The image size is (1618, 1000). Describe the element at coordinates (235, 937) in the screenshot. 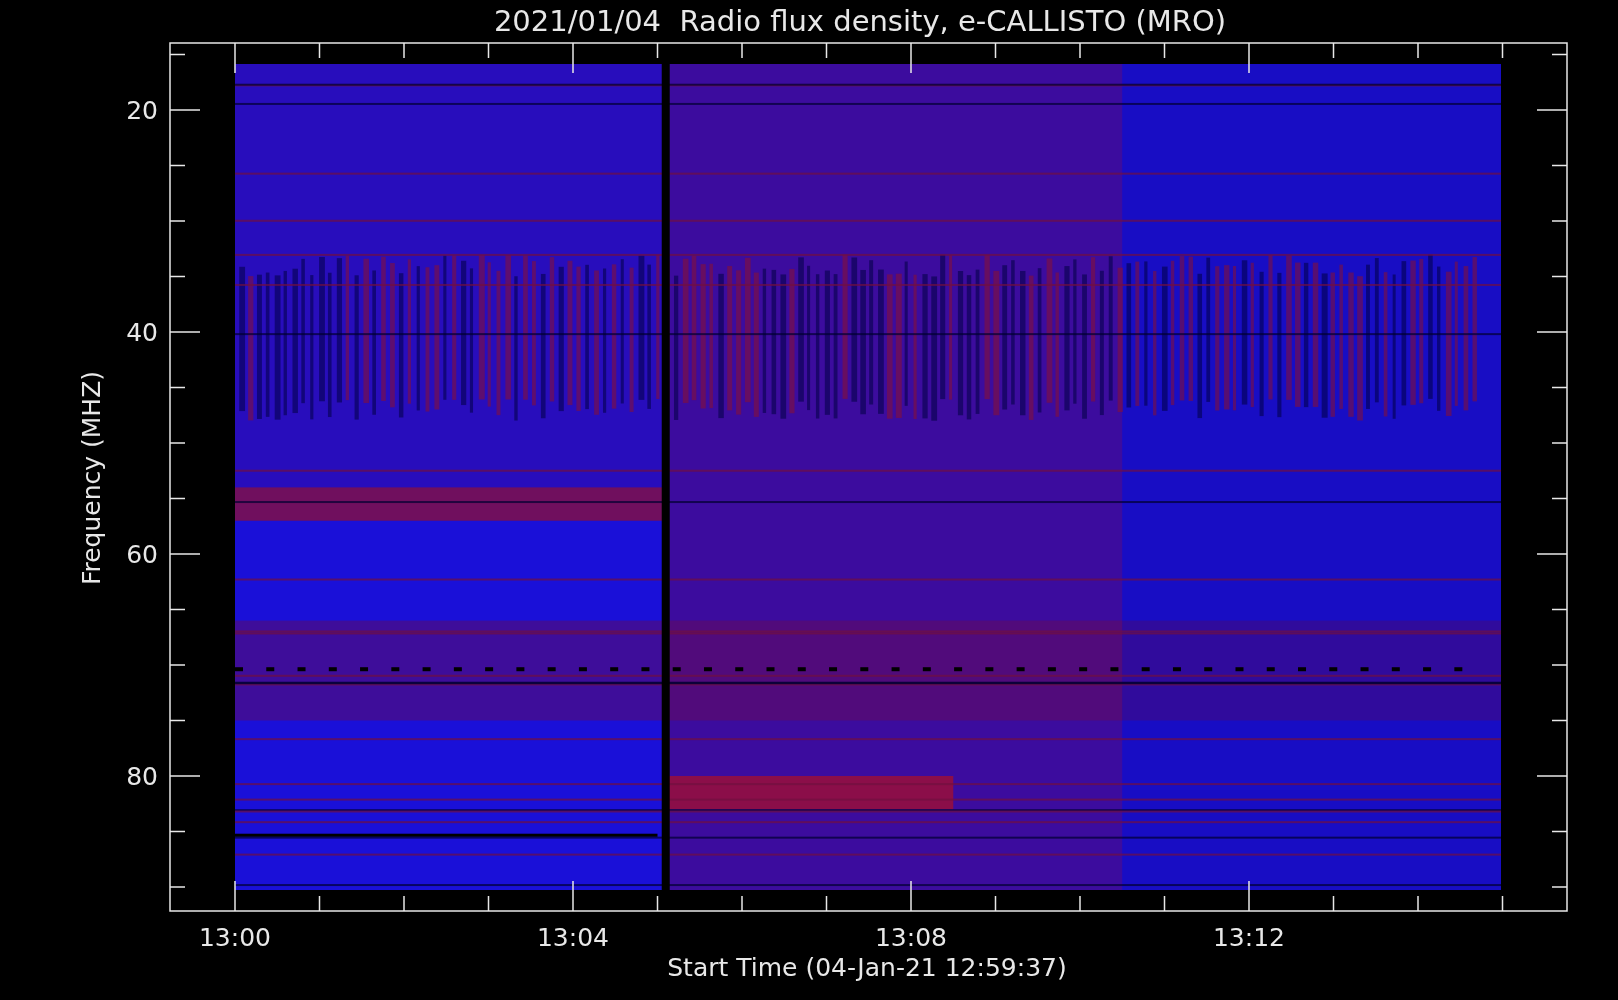

I see `x-axis-label: 13:00` at that location.